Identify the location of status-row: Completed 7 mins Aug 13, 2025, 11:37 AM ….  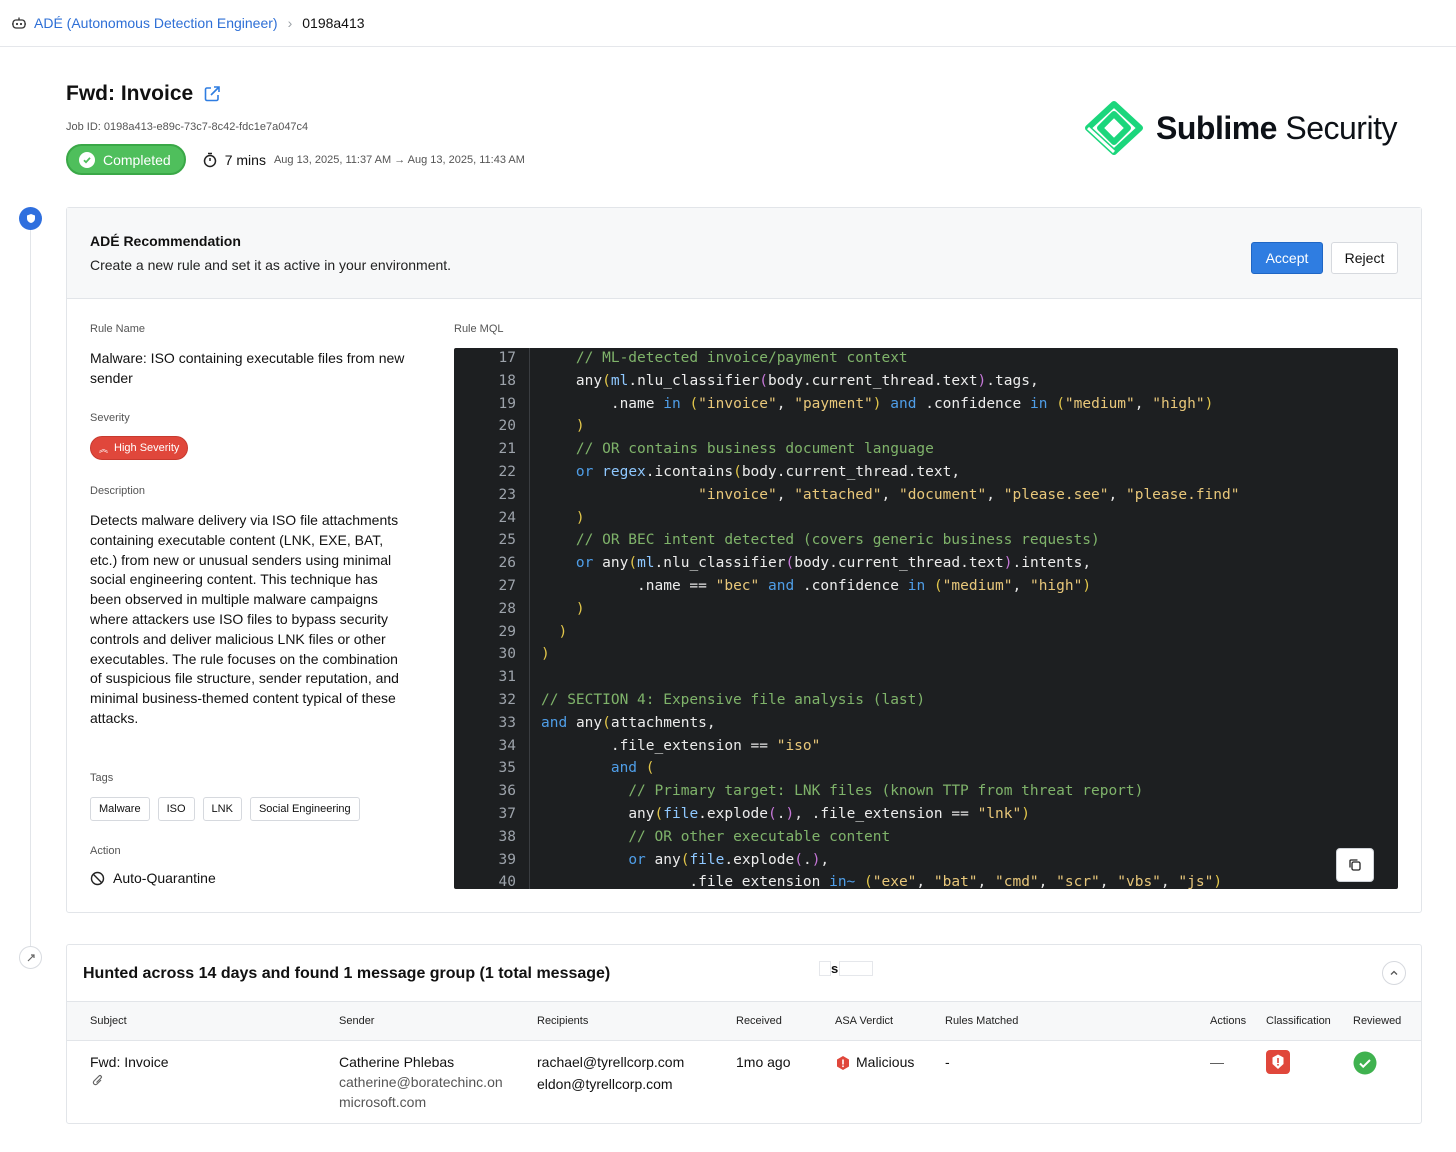
(295, 159).